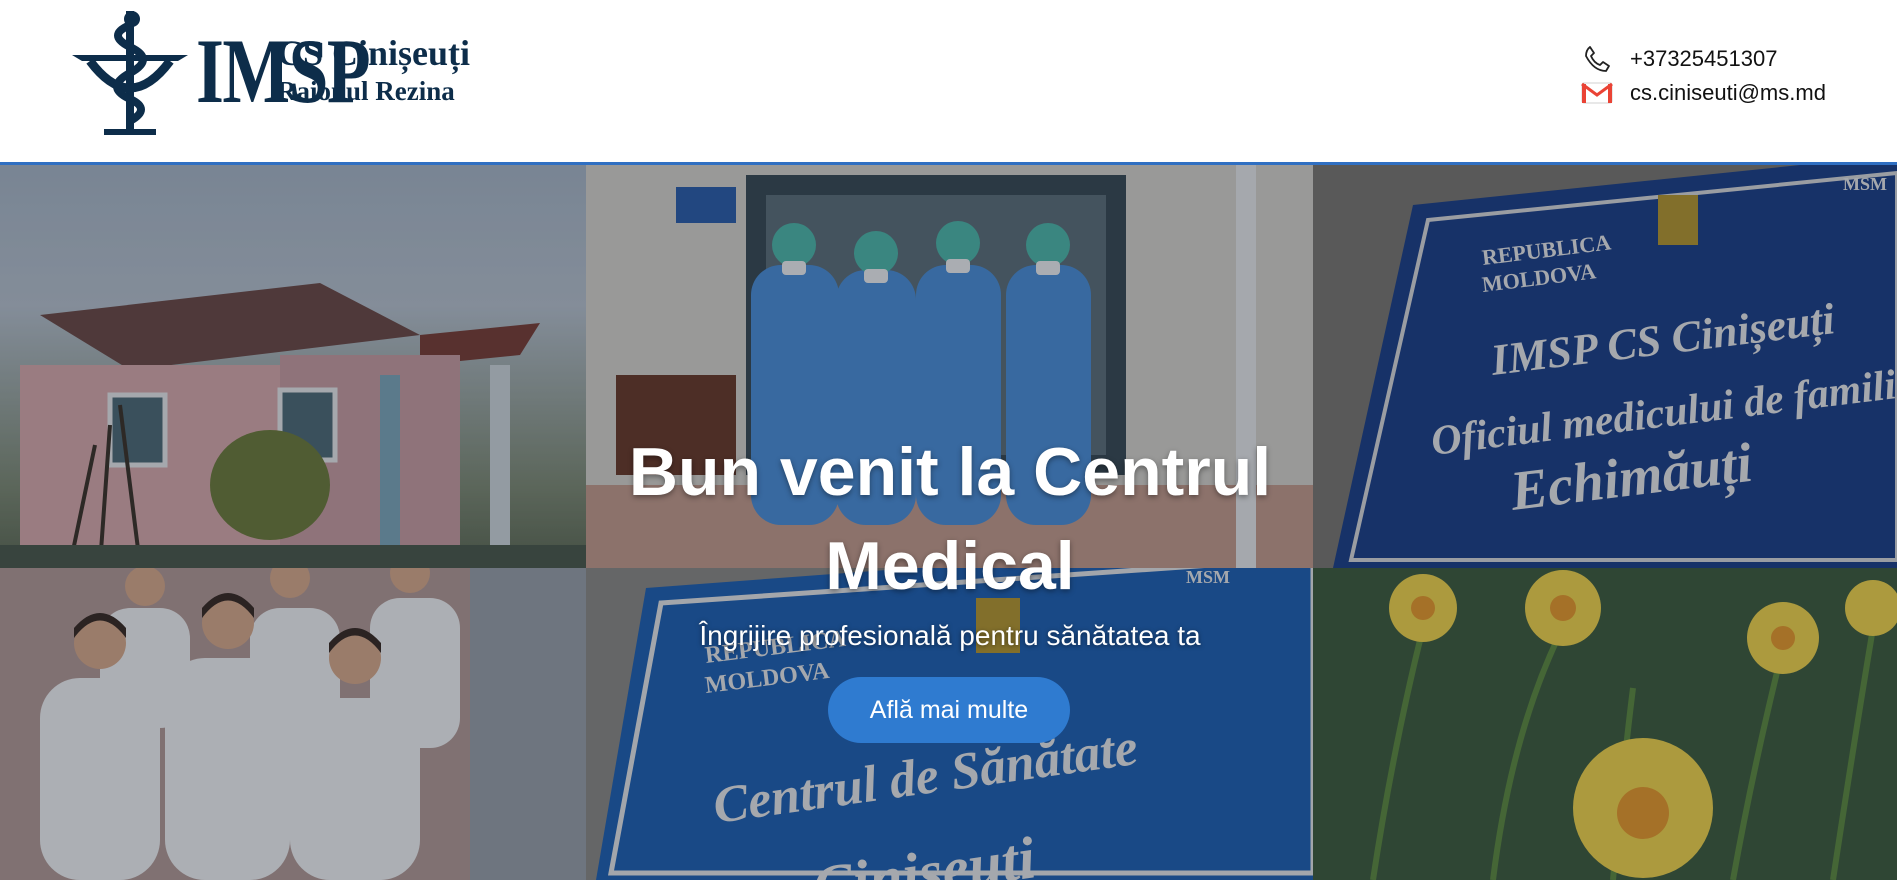  I want to click on email-contact: cs.ciniseuti@ms.md, so click(1703, 93).